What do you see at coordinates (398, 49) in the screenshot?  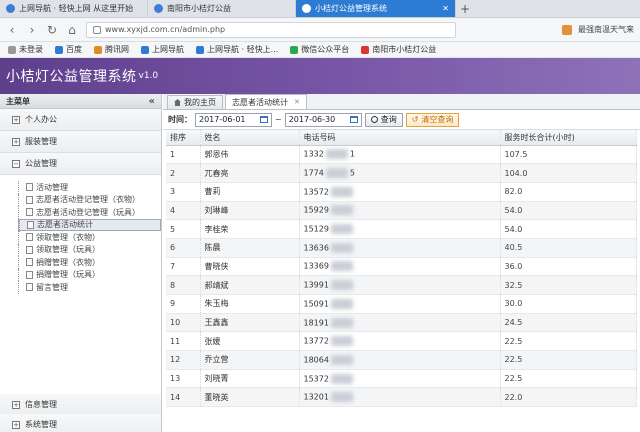 I see `bookmark-item: 南阳市小桔灯公益` at bounding box center [398, 49].